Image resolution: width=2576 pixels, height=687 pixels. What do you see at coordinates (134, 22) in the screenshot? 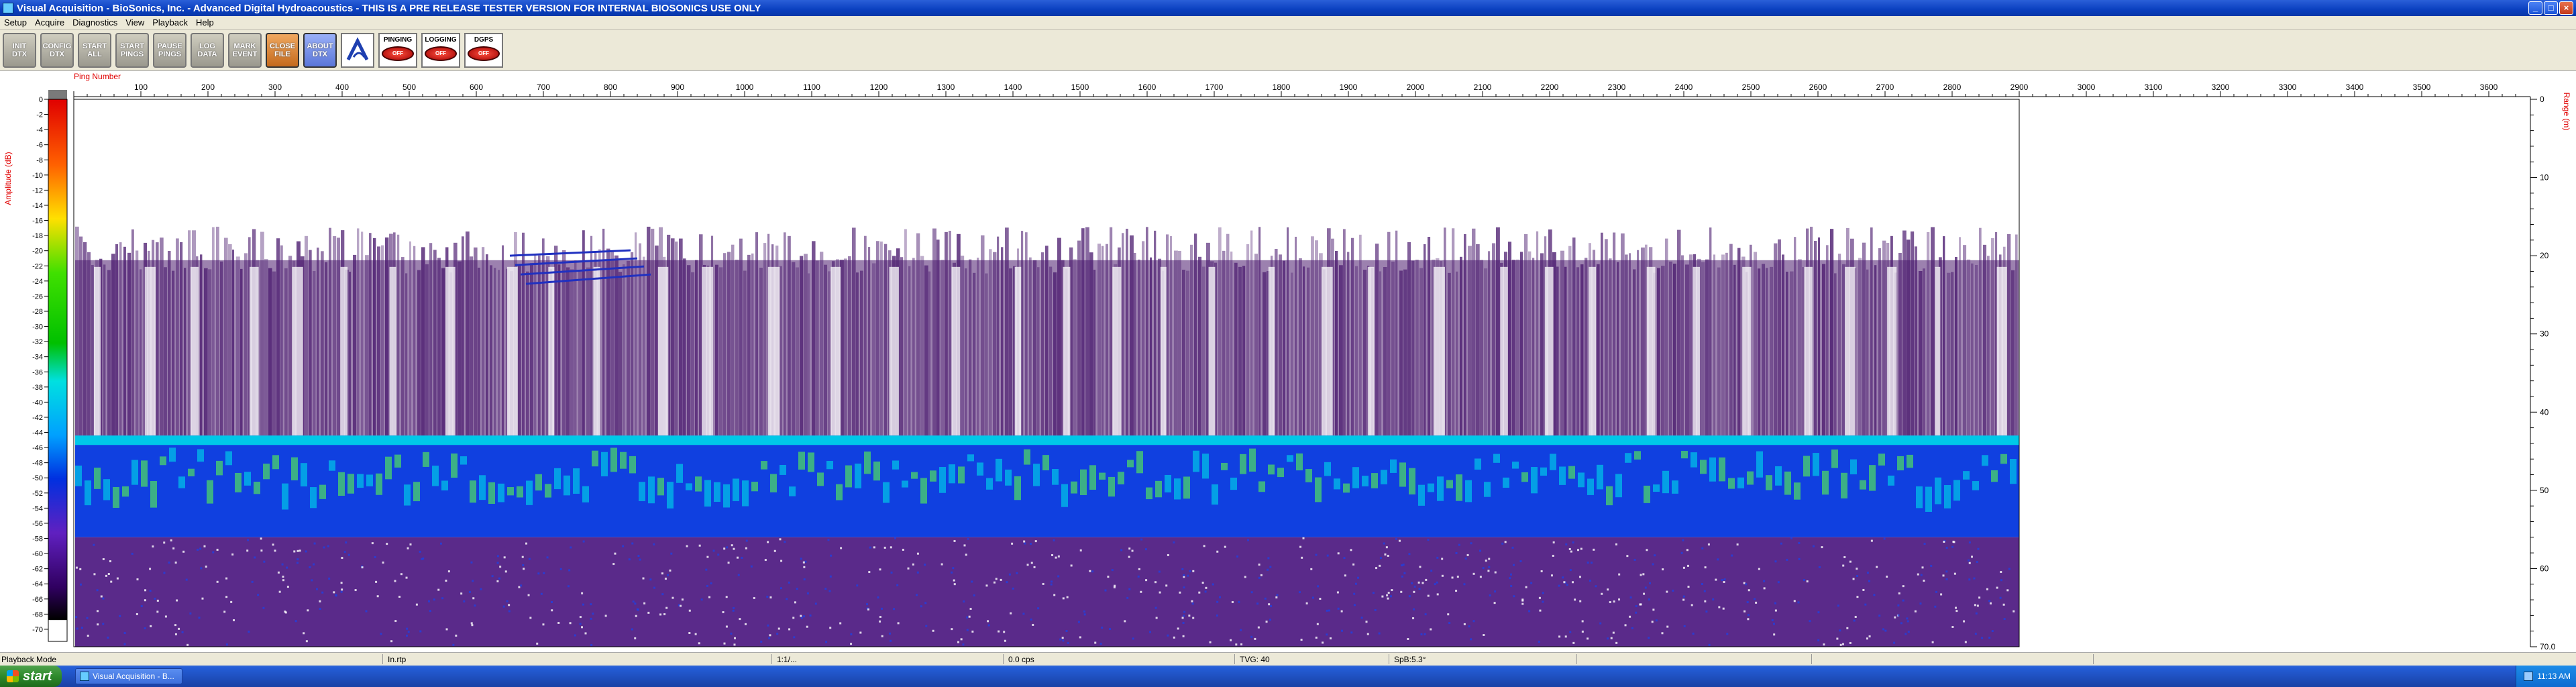
I see `menu-view: View` at bounding box center [134, 22].